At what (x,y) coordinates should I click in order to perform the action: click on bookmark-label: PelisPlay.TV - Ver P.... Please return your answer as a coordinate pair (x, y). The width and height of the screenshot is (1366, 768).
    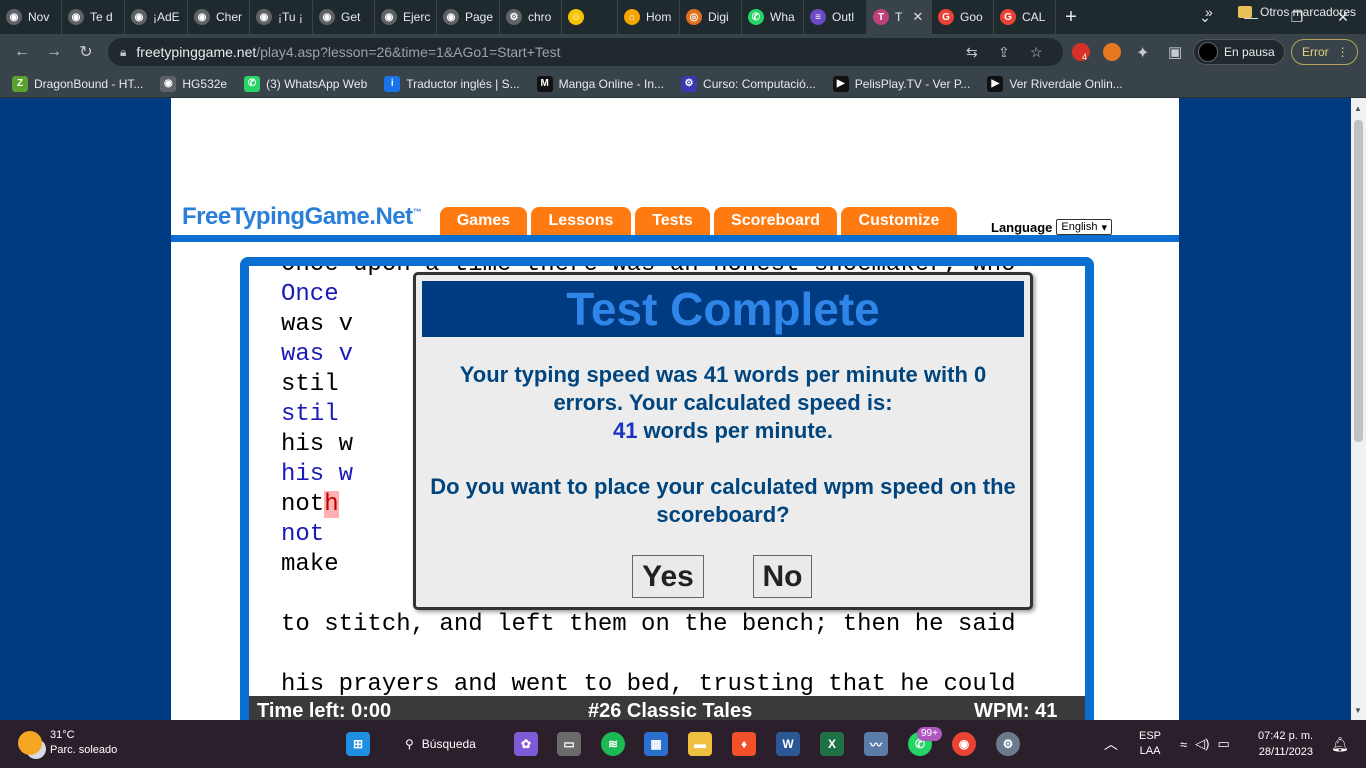
    Looking at the image, I should click on (912, 83).